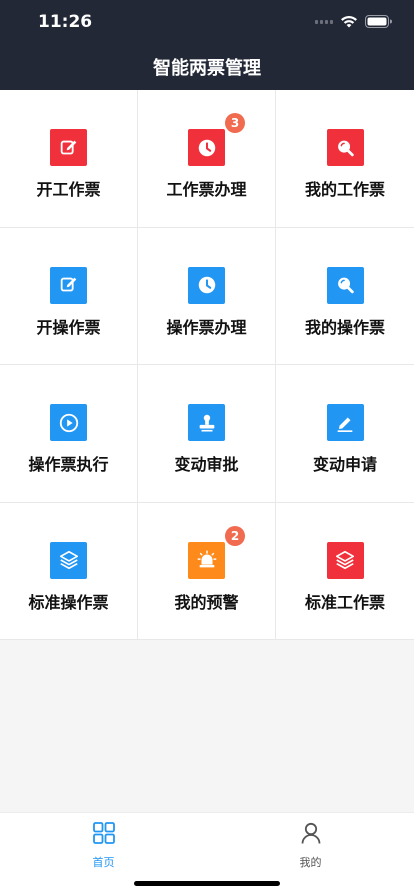 The width and height of the screenshot is (414, 896). Describe the element at coordinates (68, 327) in the screenshot. I see `grid-item-label: 开操作票` at that location.